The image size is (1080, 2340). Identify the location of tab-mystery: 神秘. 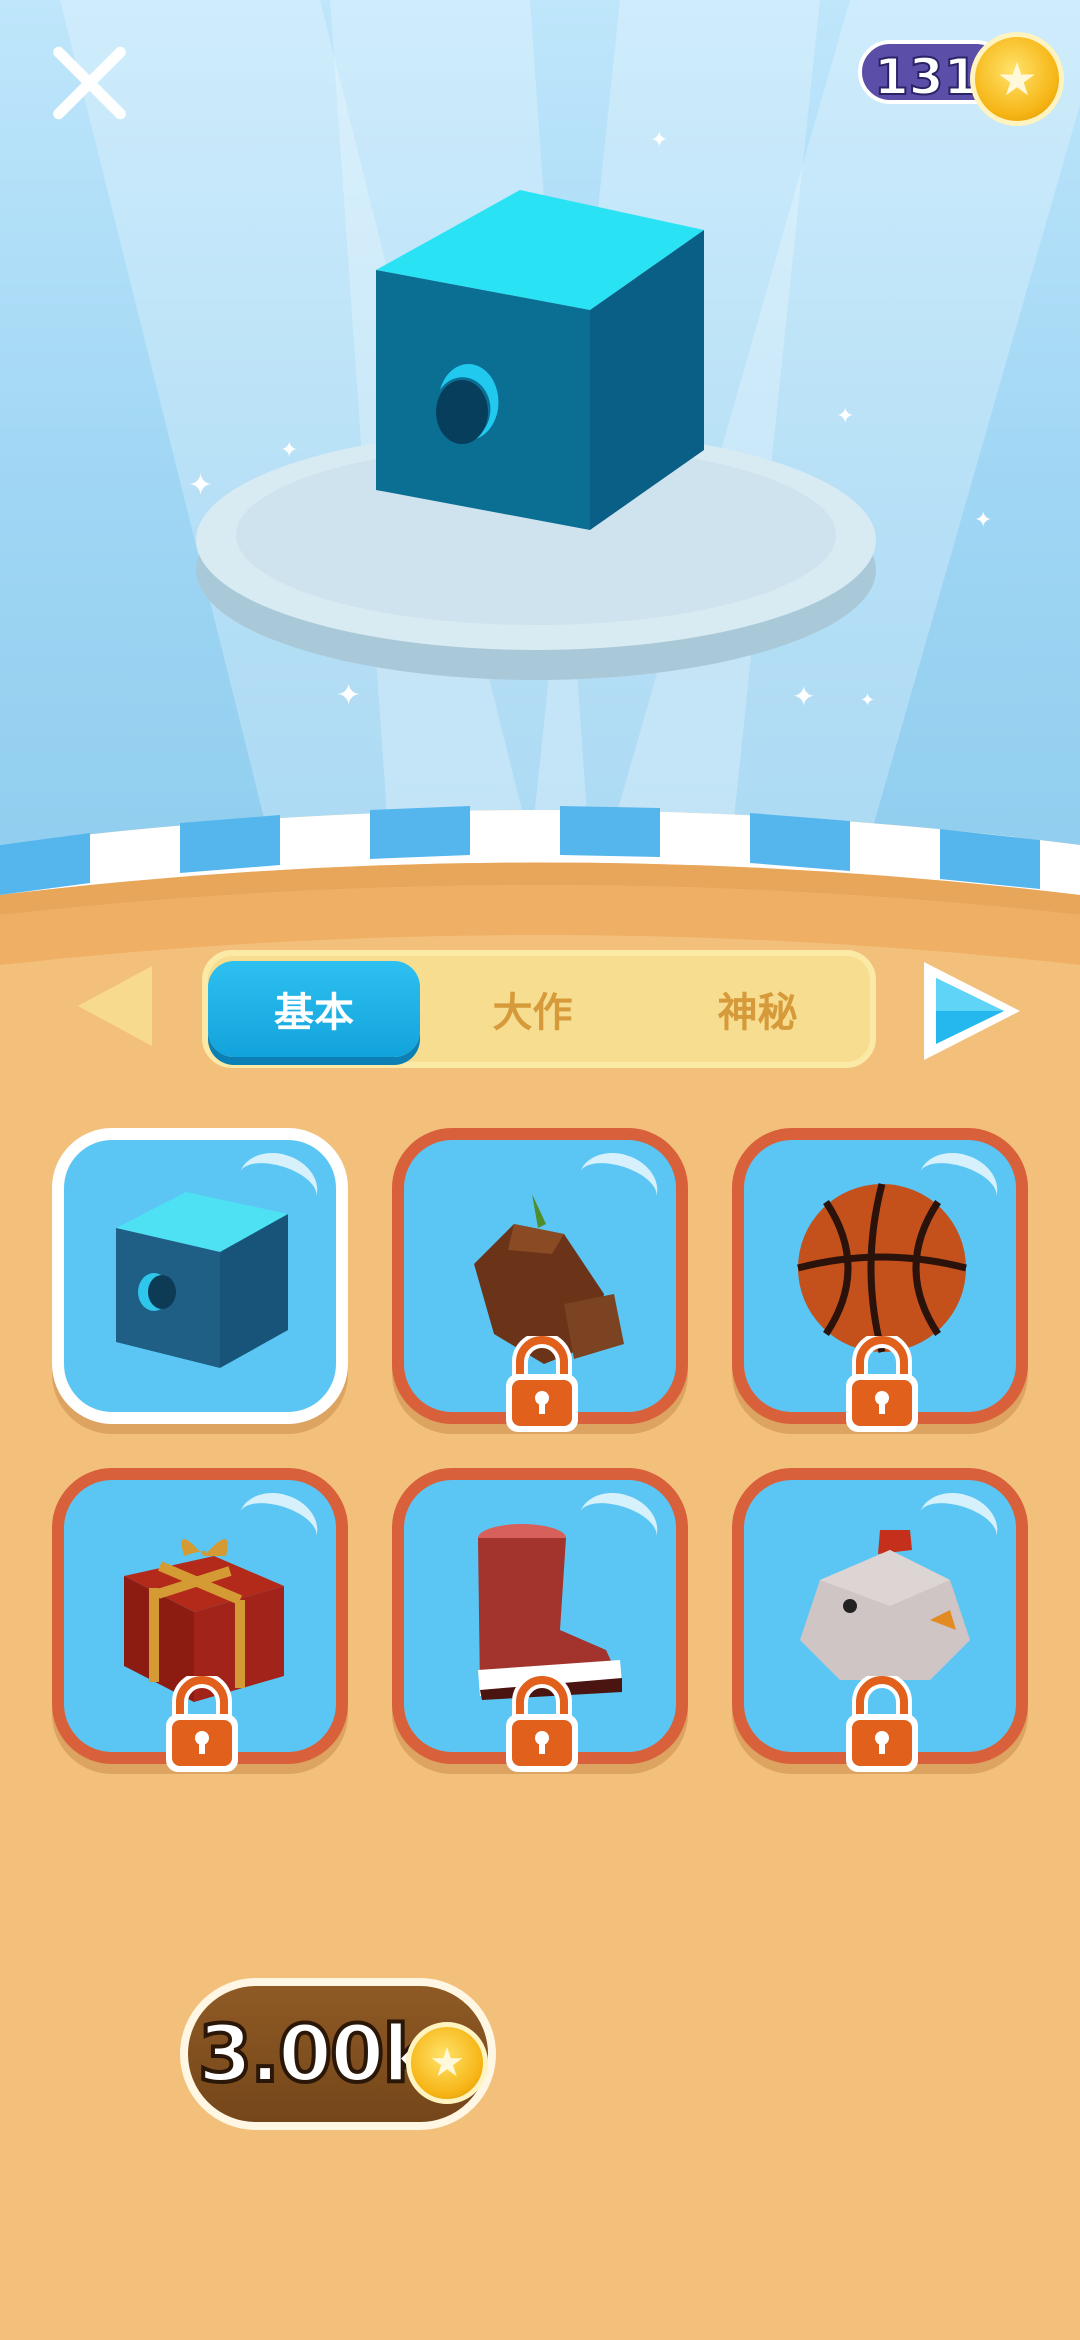
(757, 1009).